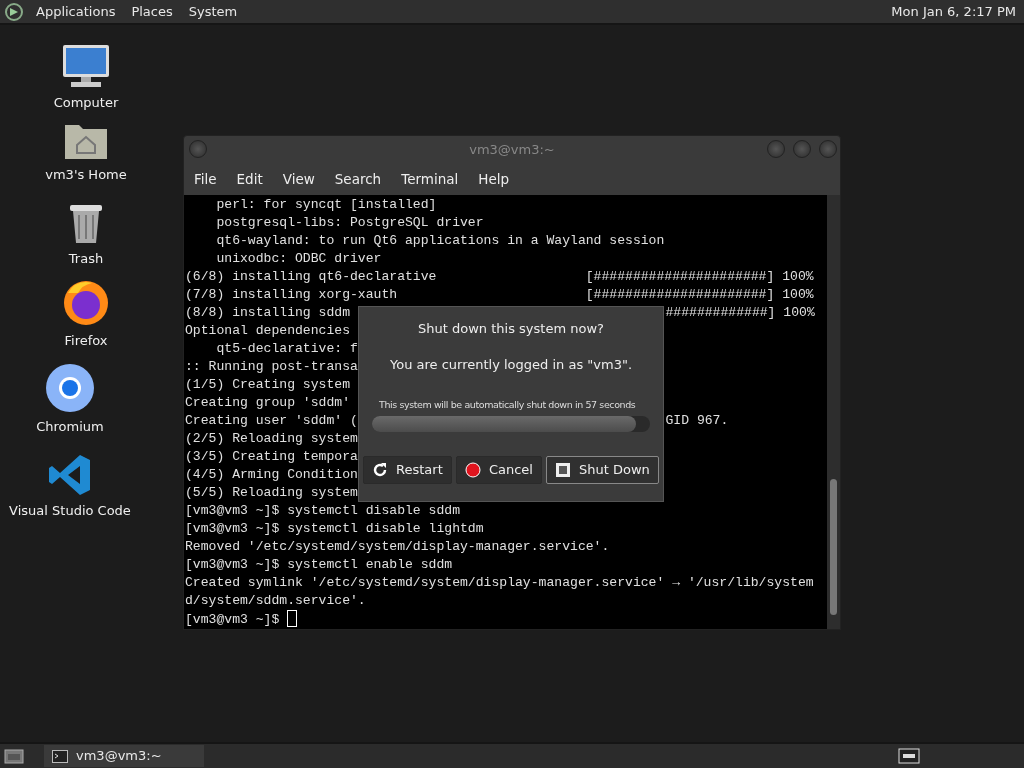  What do you see at coordinates (70, 388) in the screenshot?
I see `chromium-icon` at bounding box center [70, 388].